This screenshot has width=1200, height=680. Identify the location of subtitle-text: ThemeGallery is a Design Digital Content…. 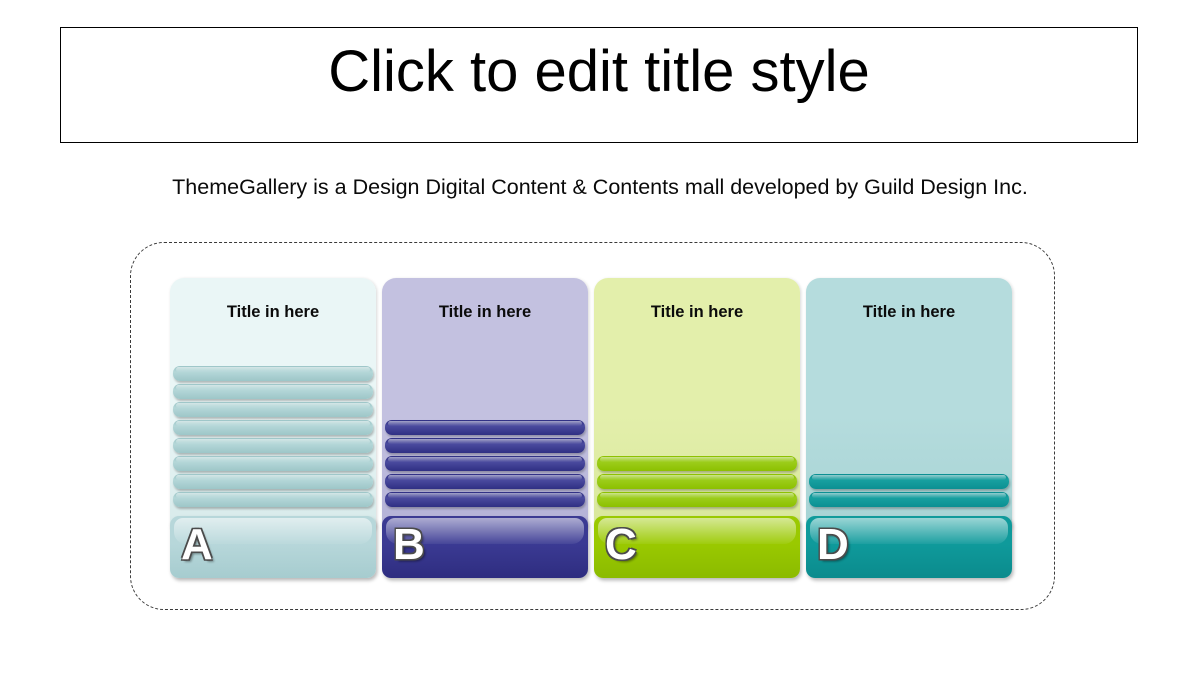
(600, 187).